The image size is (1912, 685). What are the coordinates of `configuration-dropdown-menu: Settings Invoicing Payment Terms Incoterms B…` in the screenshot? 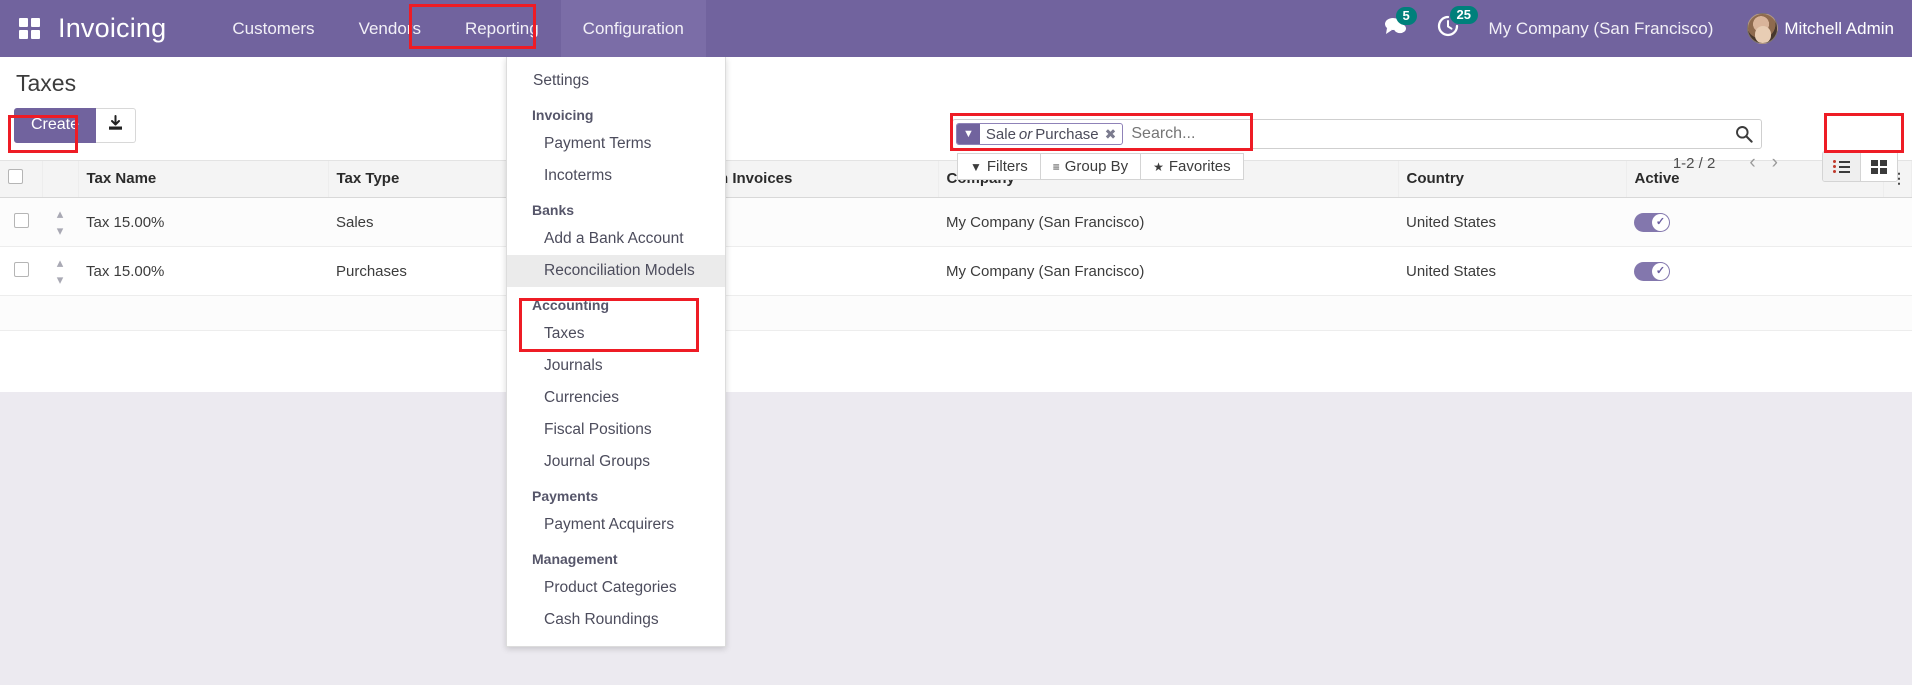 It's located at (616, 352).